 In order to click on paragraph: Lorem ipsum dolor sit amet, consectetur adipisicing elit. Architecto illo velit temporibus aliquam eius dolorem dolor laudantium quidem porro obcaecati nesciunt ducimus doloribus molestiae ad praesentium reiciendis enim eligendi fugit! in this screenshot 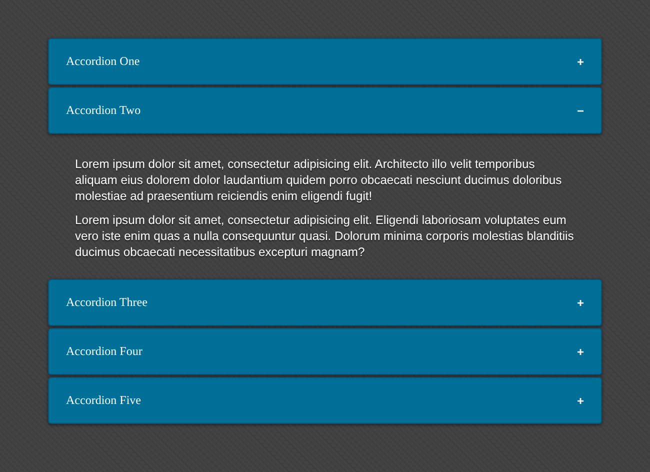, I will do `click(319, 180)`.